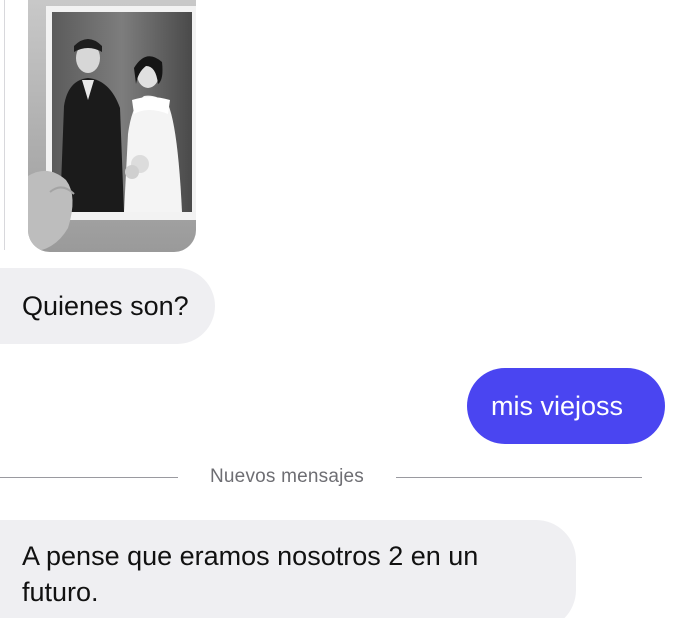 This screenshot has width=681, height=618. I want to click on photo-message, so click(112, 126).